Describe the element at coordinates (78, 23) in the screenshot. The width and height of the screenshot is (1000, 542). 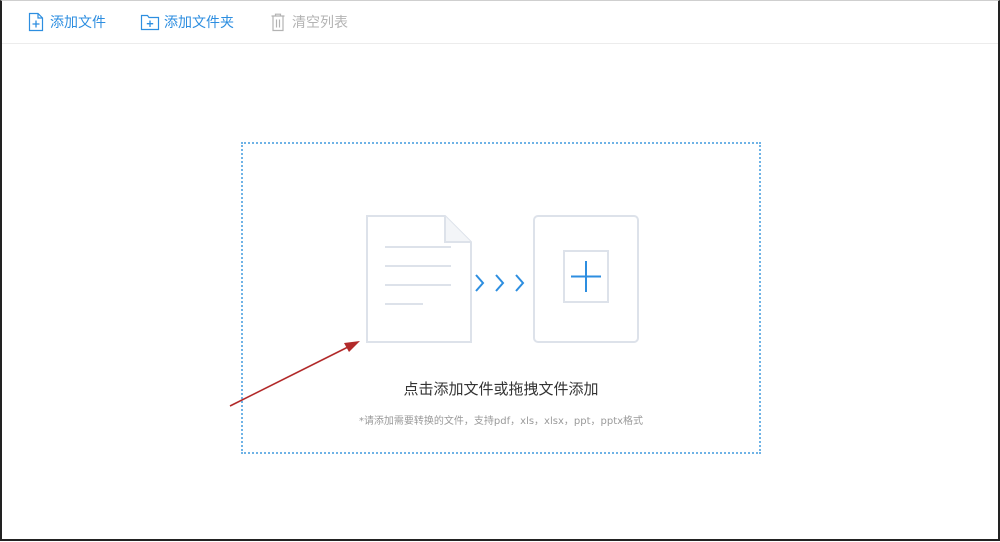
I see `add-file-label: 添加文件` at that location.